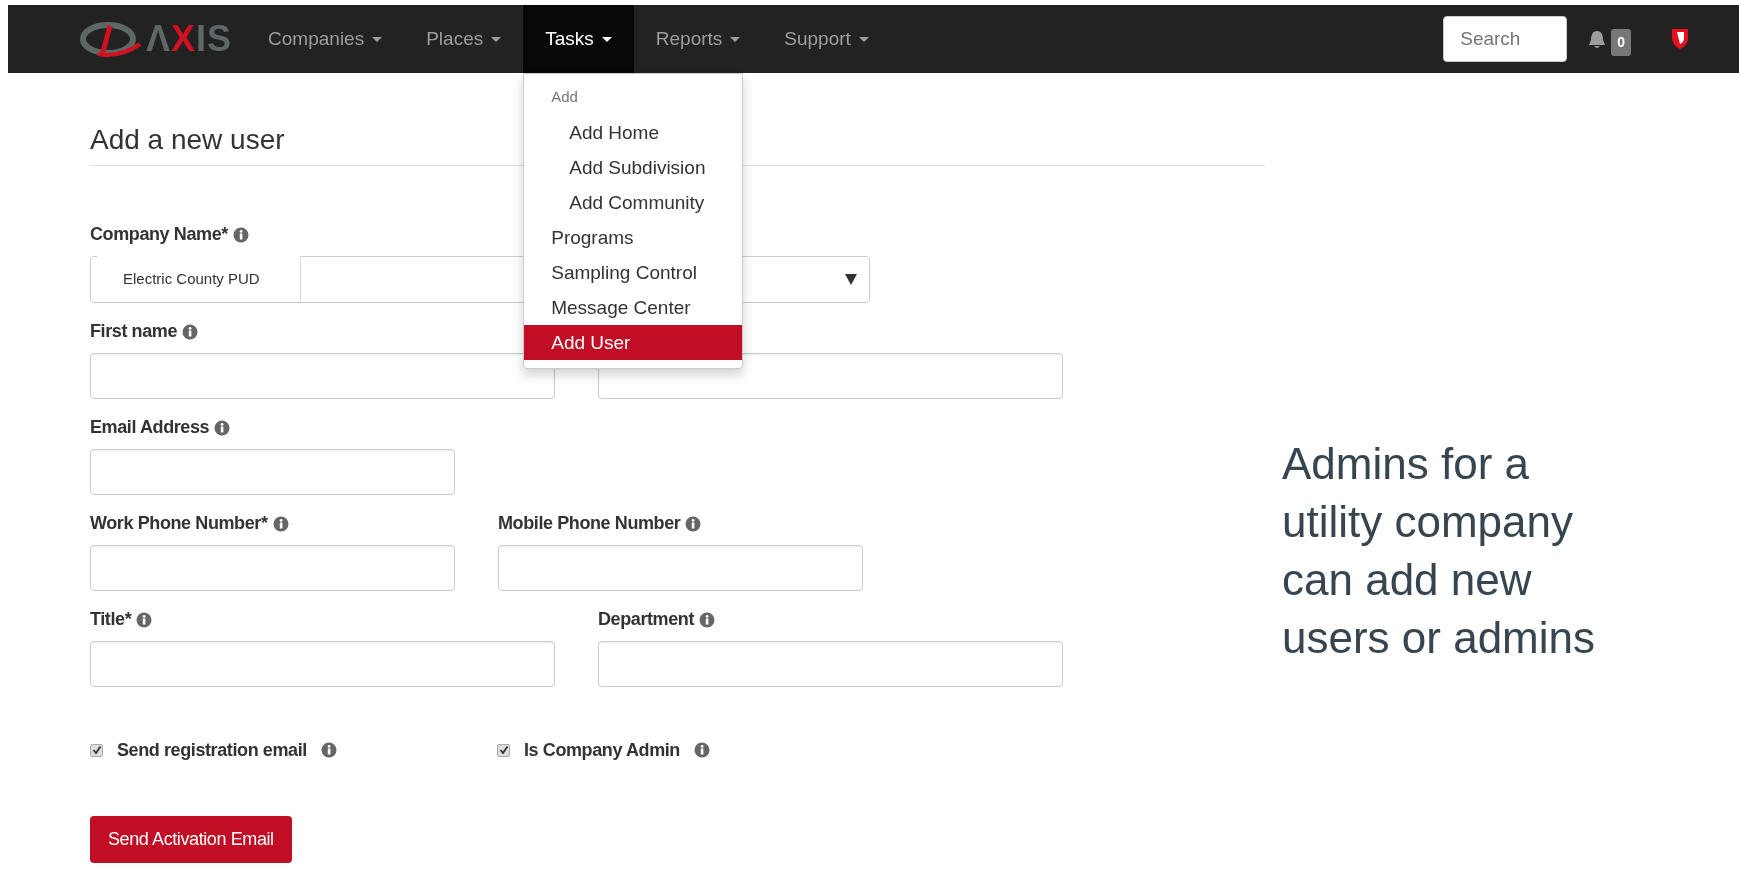 The image size is (1739, 876). Describe the element at coordinates (633, 167) in the screenshot. I see `menu-item: Add Subdivision` at that location.